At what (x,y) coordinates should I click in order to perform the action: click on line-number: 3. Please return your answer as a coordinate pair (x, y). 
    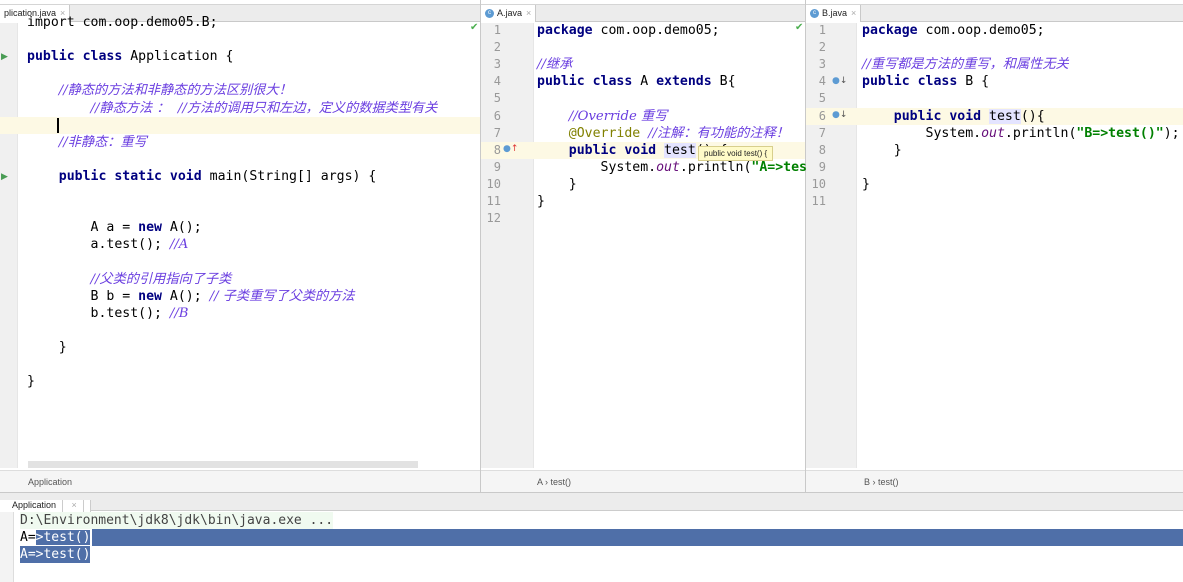
    Looking at the image, I should click on (497, 64).